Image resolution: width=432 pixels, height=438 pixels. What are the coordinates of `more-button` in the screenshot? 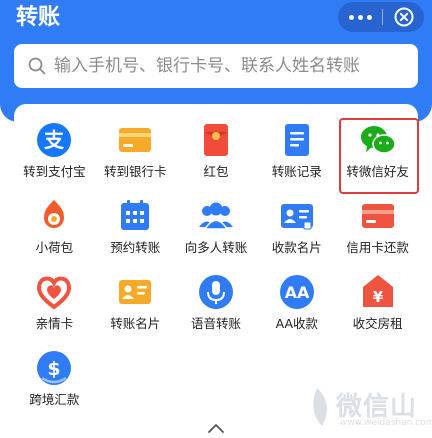 It's located at (360, 17).